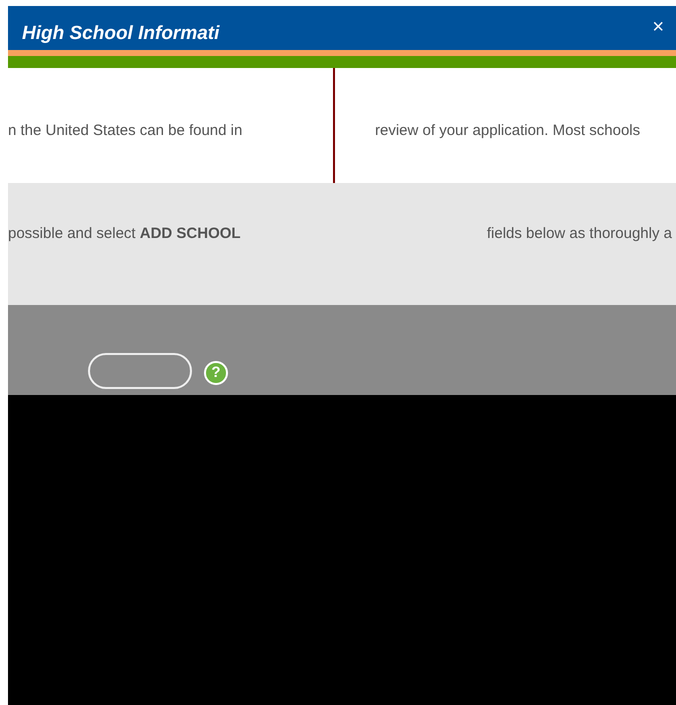  What do you see at coordinates (140, 371) in the screenshot?
I see `outline-button` at bounding box center [140, 371].